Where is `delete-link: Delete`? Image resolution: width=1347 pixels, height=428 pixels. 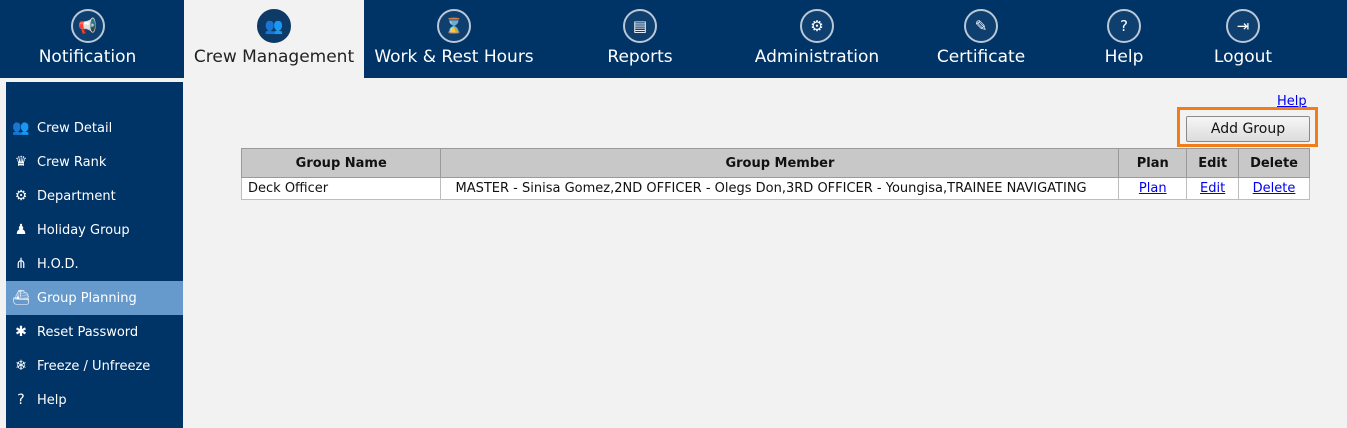
delete-link: Delete is located at coordinates (1274, 188).